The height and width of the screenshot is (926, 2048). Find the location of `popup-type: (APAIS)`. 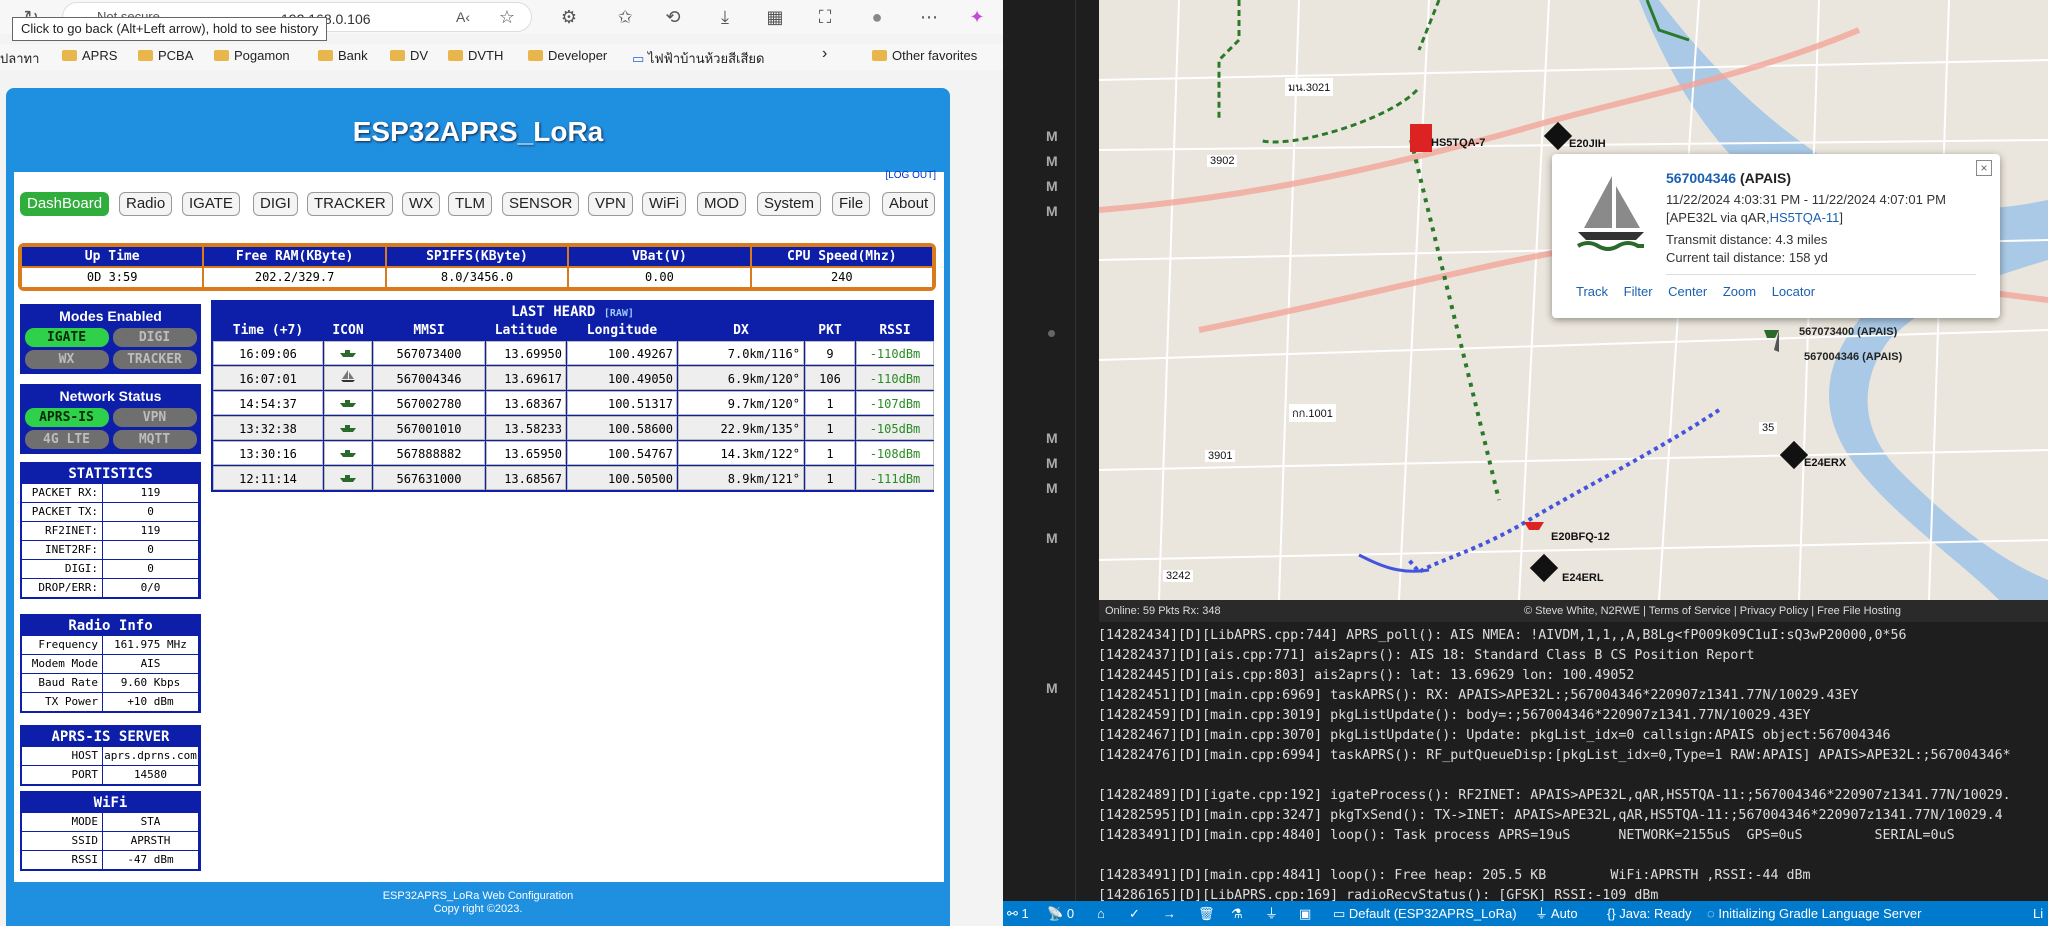

popup-type: (APAIS) is located at coordinates (1765, 178).